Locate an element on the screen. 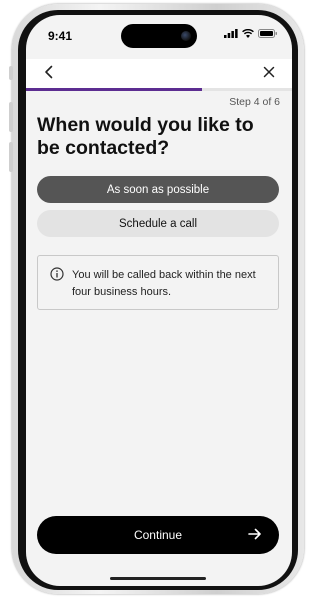 The width and height of the screenshot is (320, 598). dynamic-island is located at coordinates (159, 36).